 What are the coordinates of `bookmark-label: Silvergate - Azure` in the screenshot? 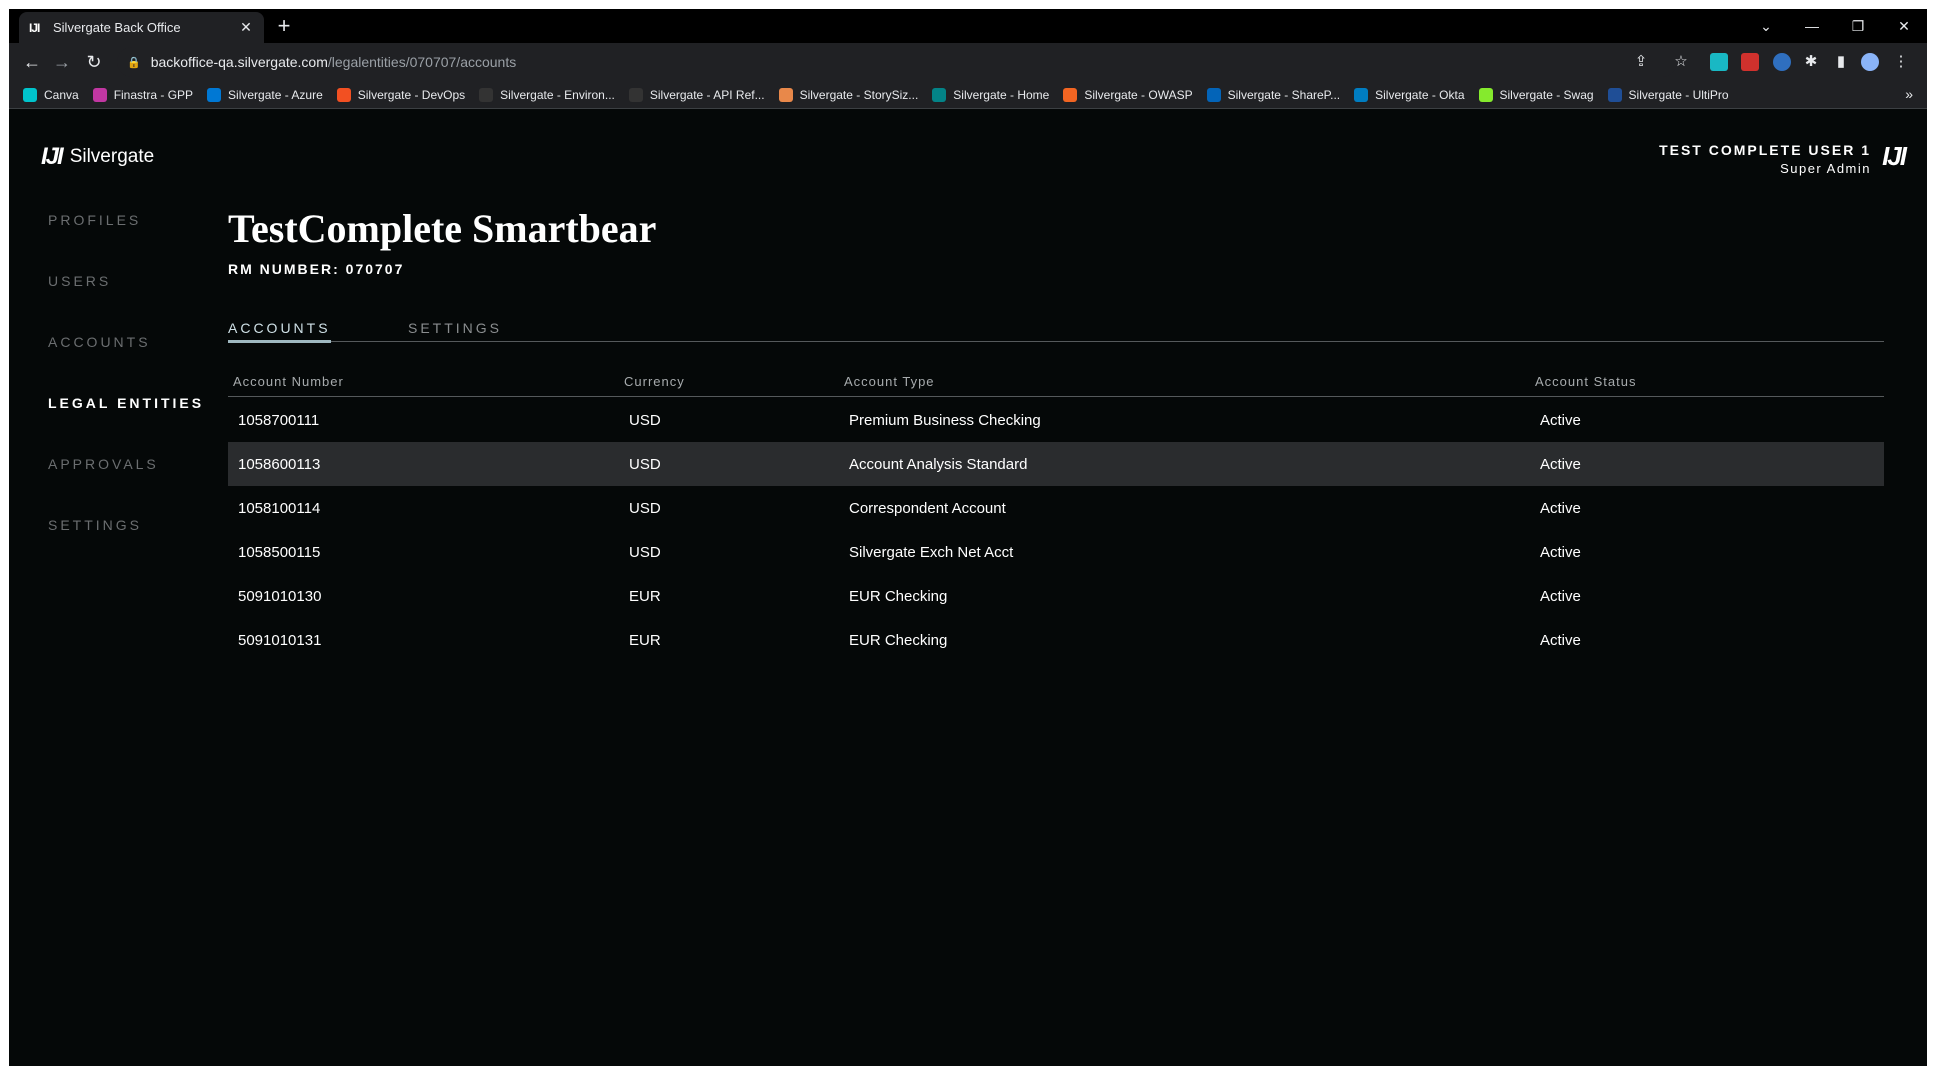 It's located at (275, 94).